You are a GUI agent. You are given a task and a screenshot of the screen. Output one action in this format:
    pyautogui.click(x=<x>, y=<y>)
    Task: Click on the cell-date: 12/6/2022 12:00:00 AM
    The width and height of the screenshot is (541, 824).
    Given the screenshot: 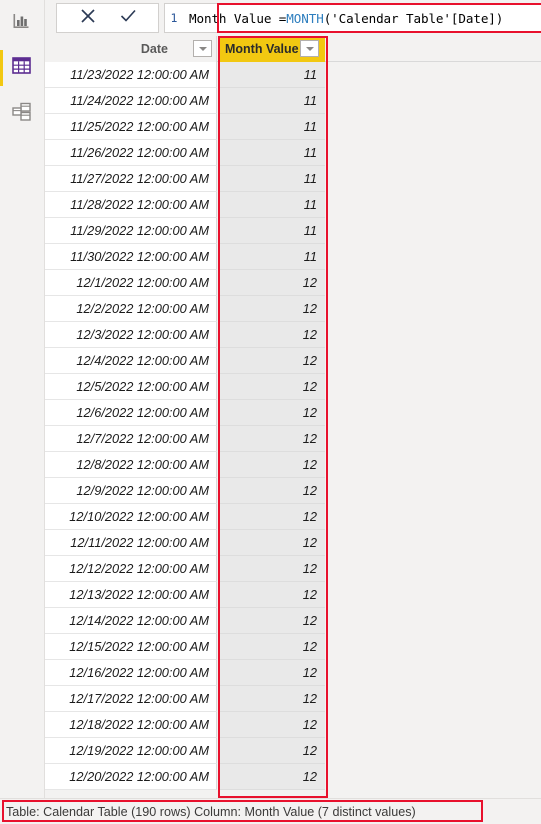 What is the action you would take?
    pyautogui.click(x=131, y=413)
    